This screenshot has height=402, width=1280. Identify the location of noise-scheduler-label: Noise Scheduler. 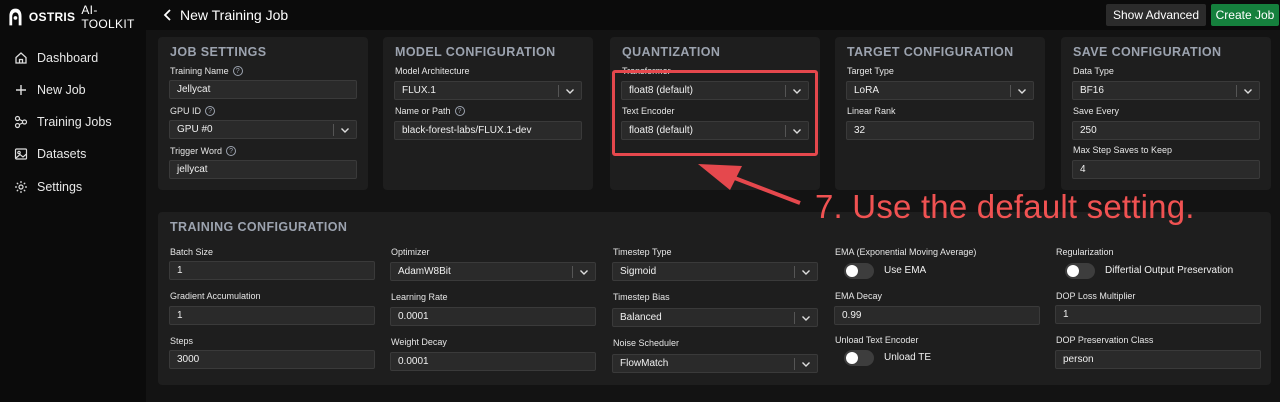
(646, 343).